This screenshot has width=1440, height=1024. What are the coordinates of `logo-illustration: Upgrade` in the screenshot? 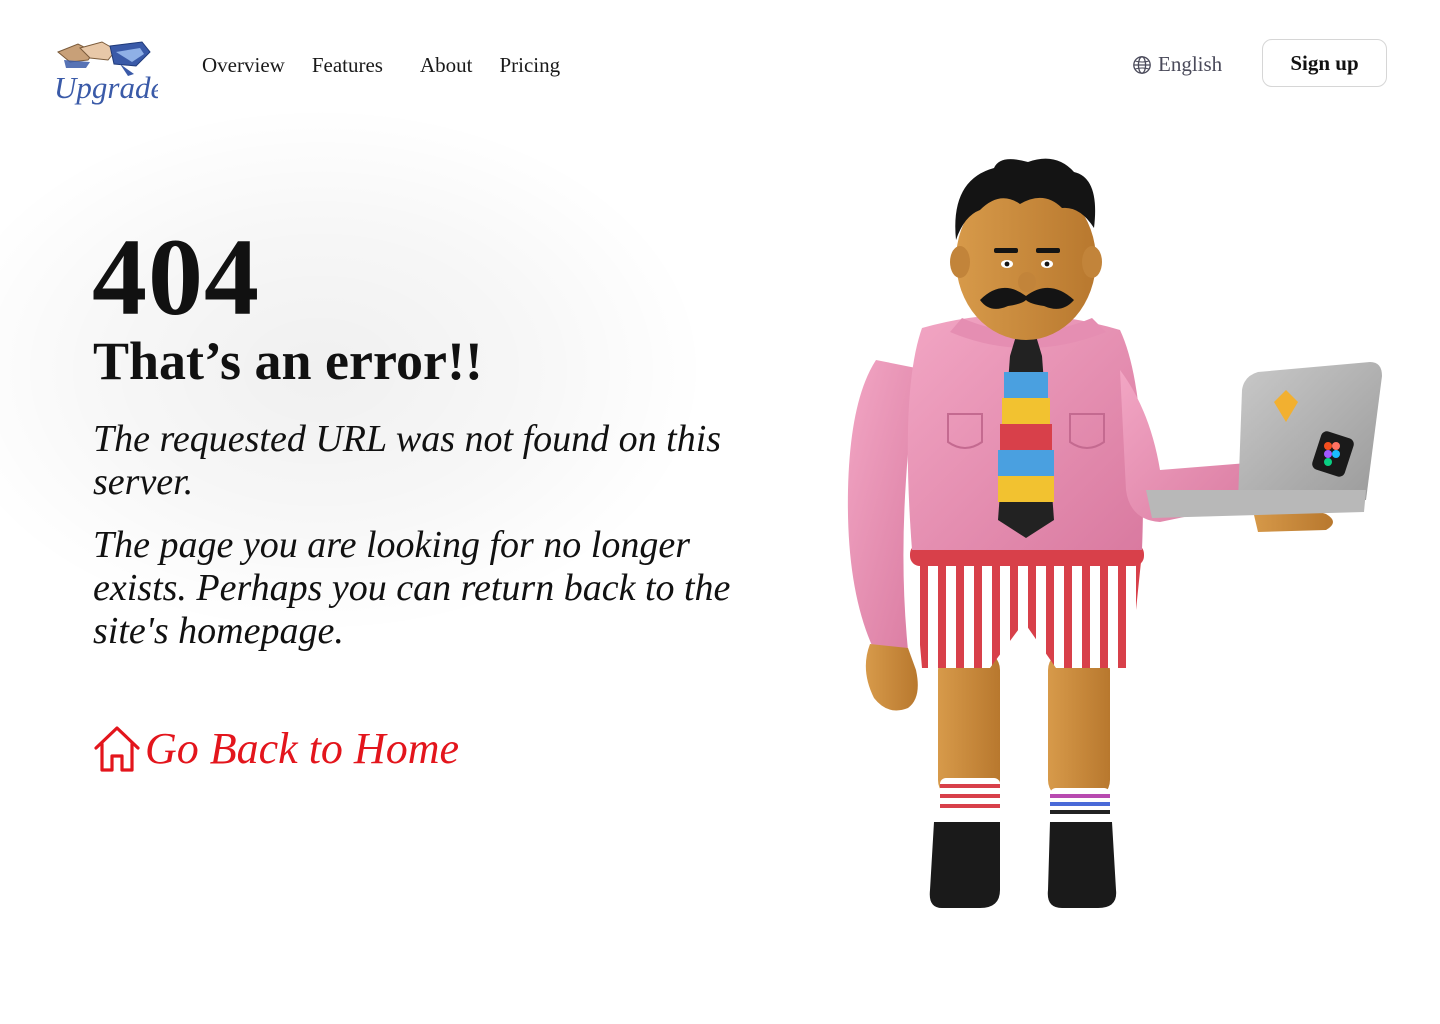 It's located at (106, 73).